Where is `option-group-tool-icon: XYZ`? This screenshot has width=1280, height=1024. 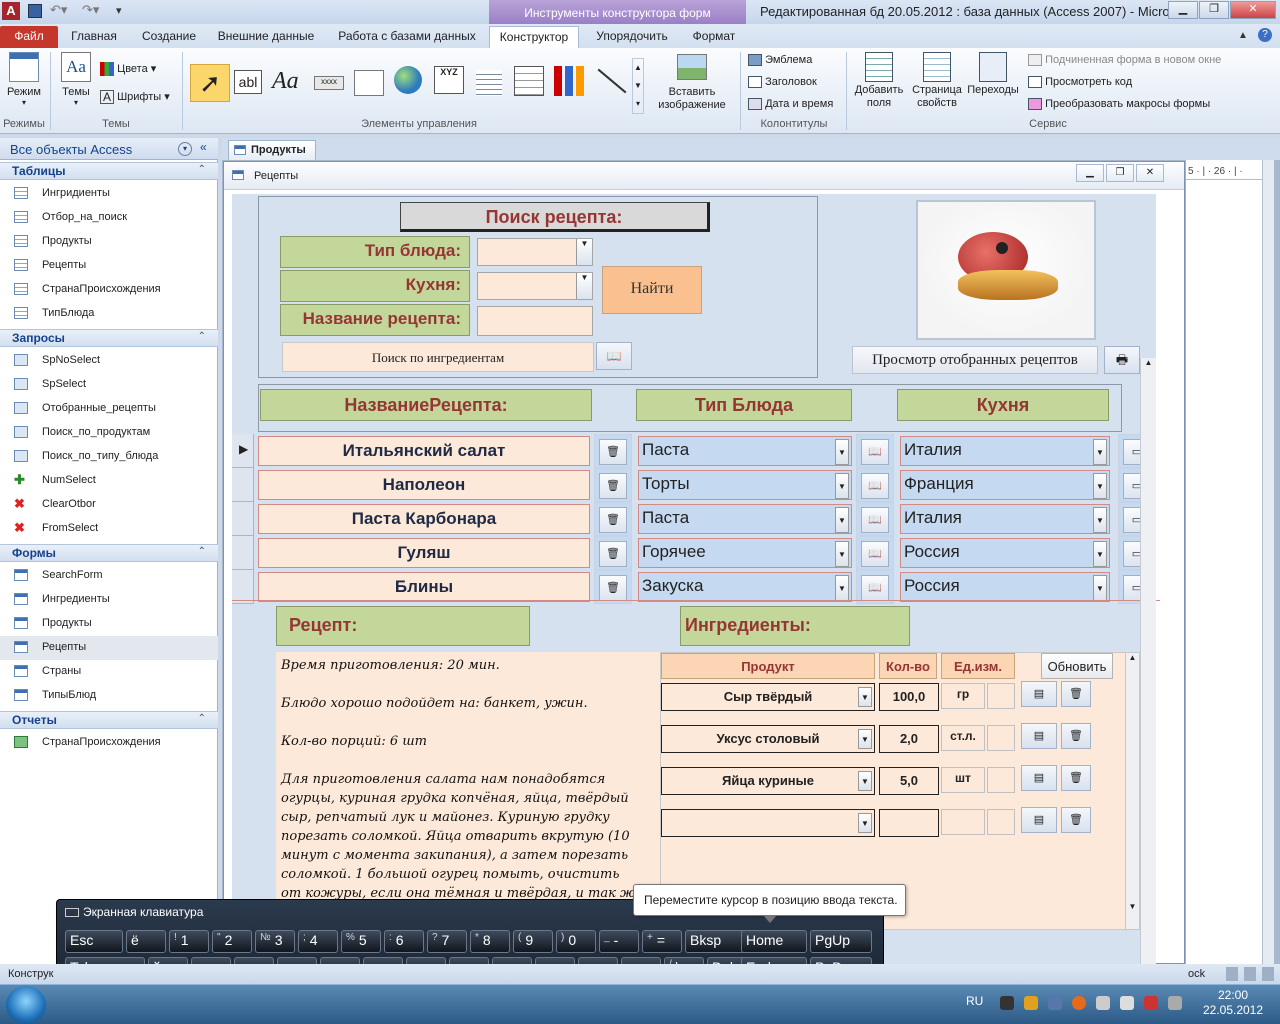 option-group-tool-icon: XYZ is located at coordinates (449, 80).